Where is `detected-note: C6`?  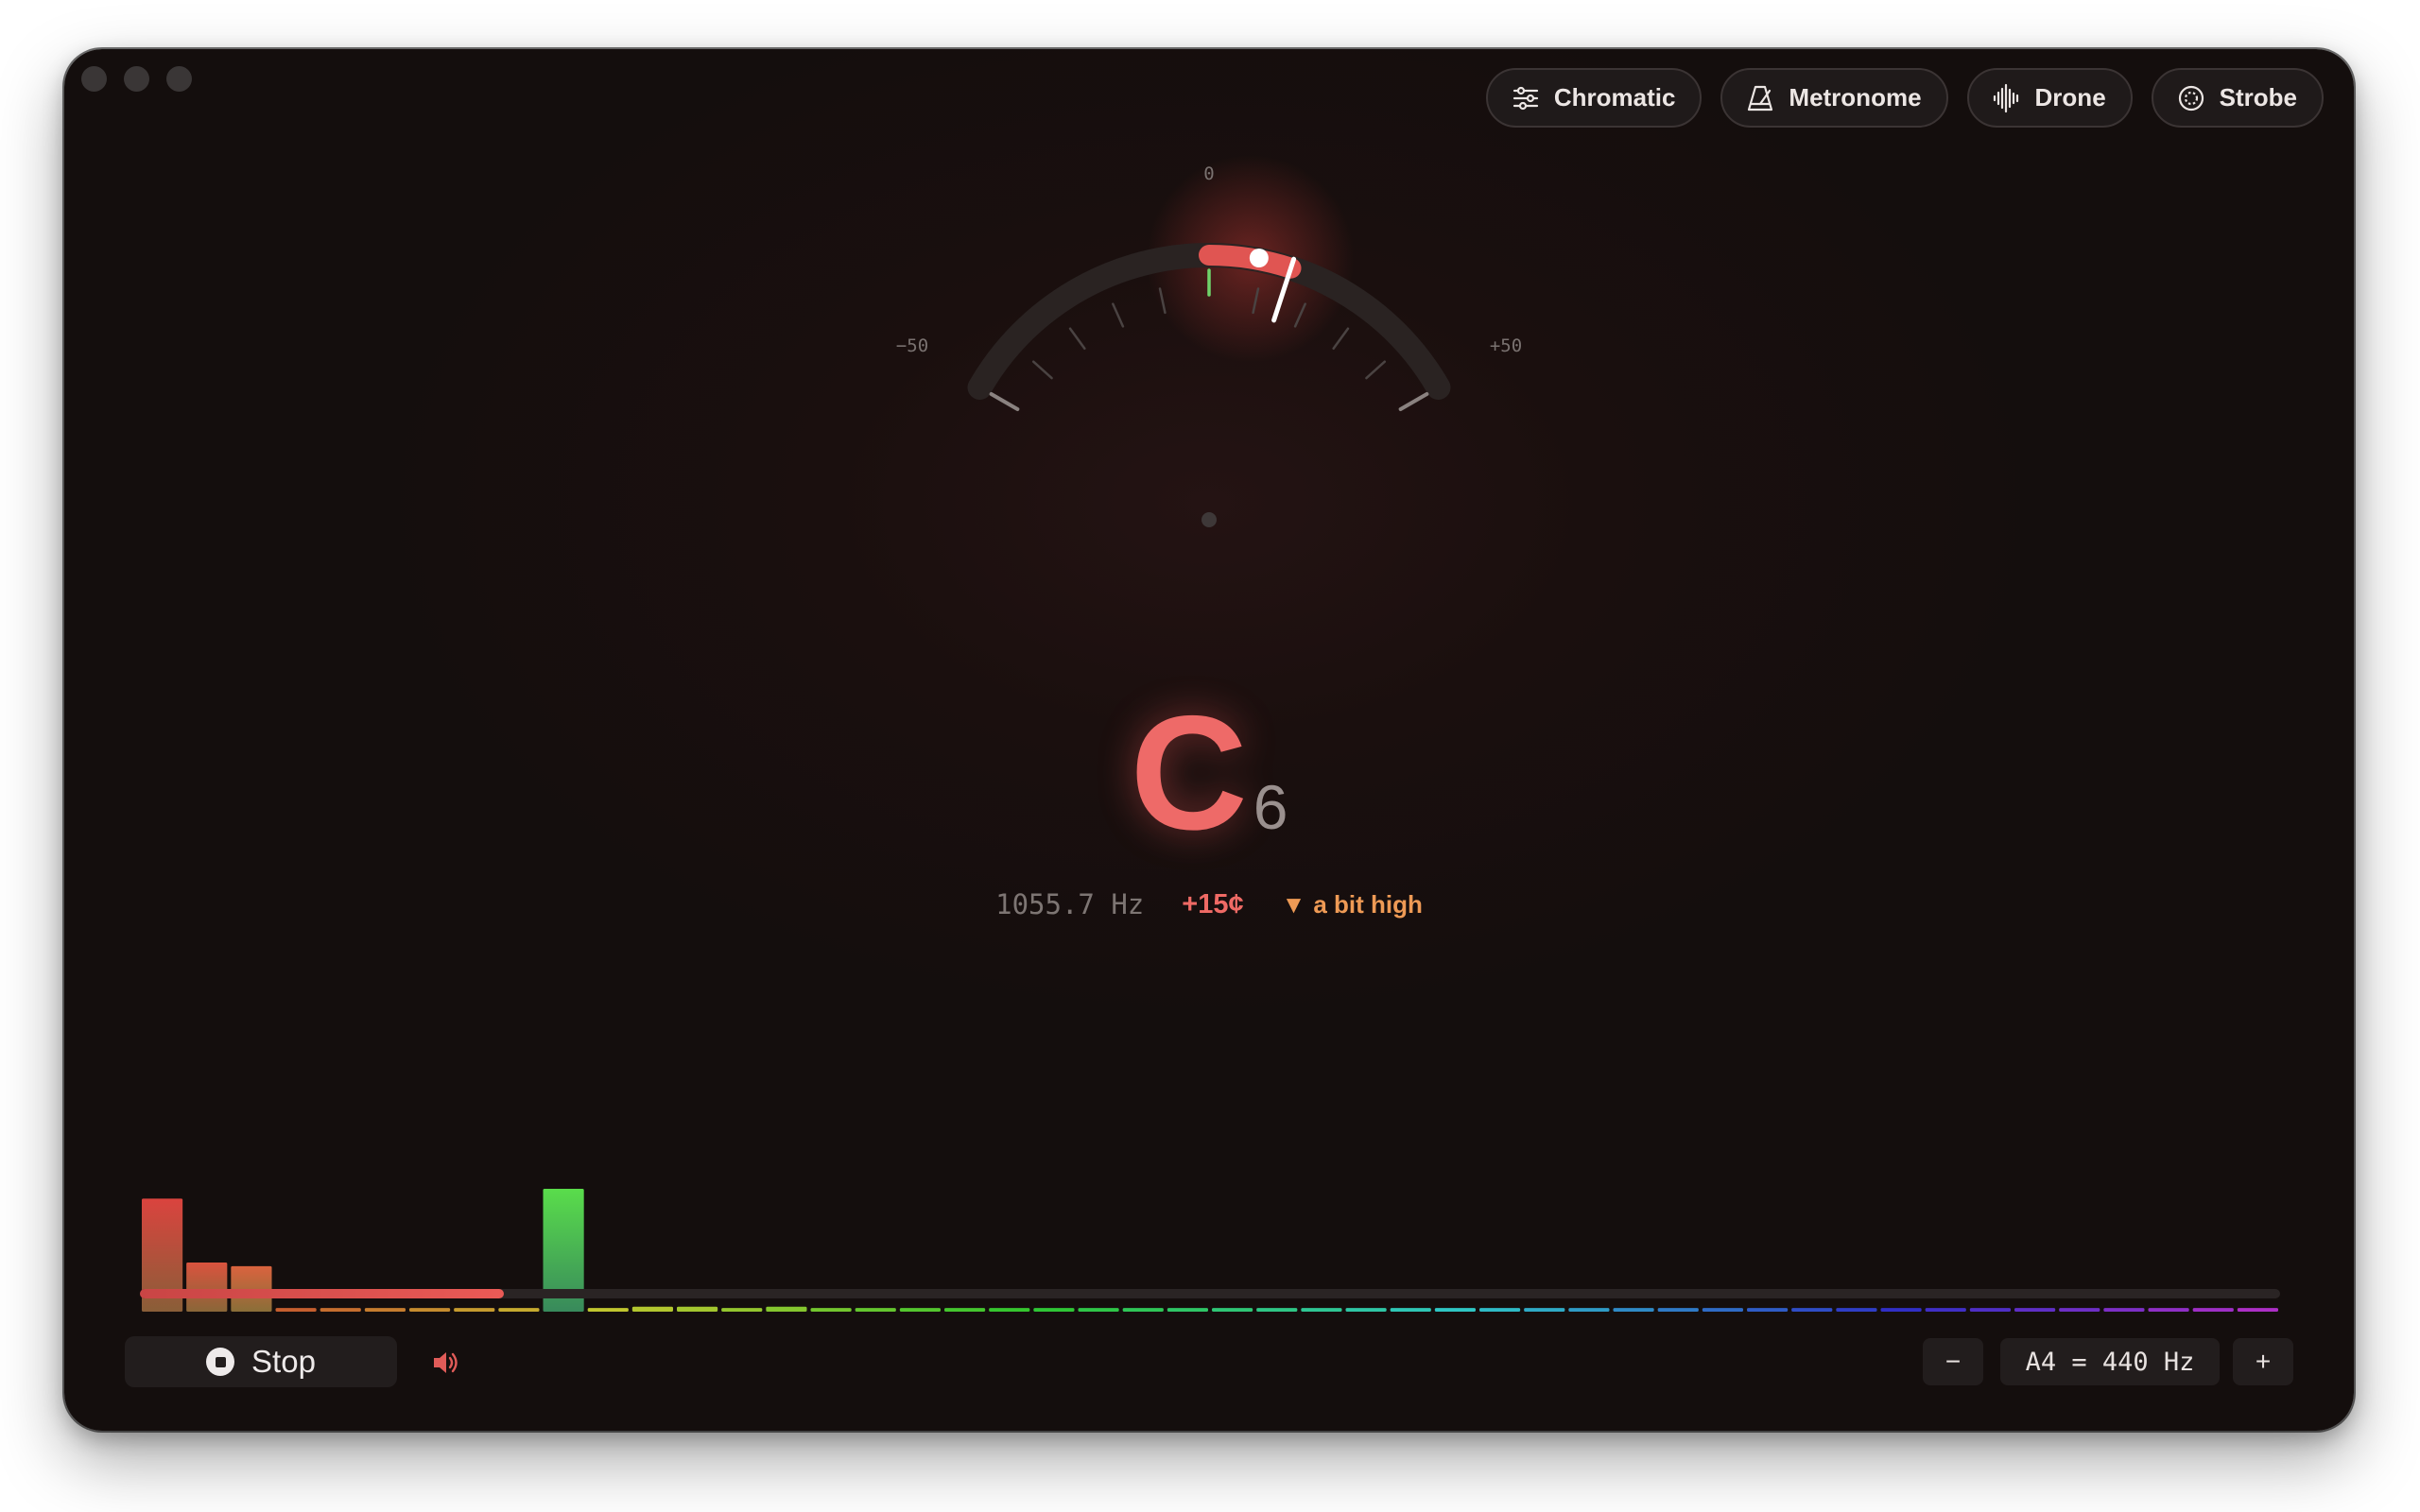 detected-note: C6 is located at coordinates (1209, 773).